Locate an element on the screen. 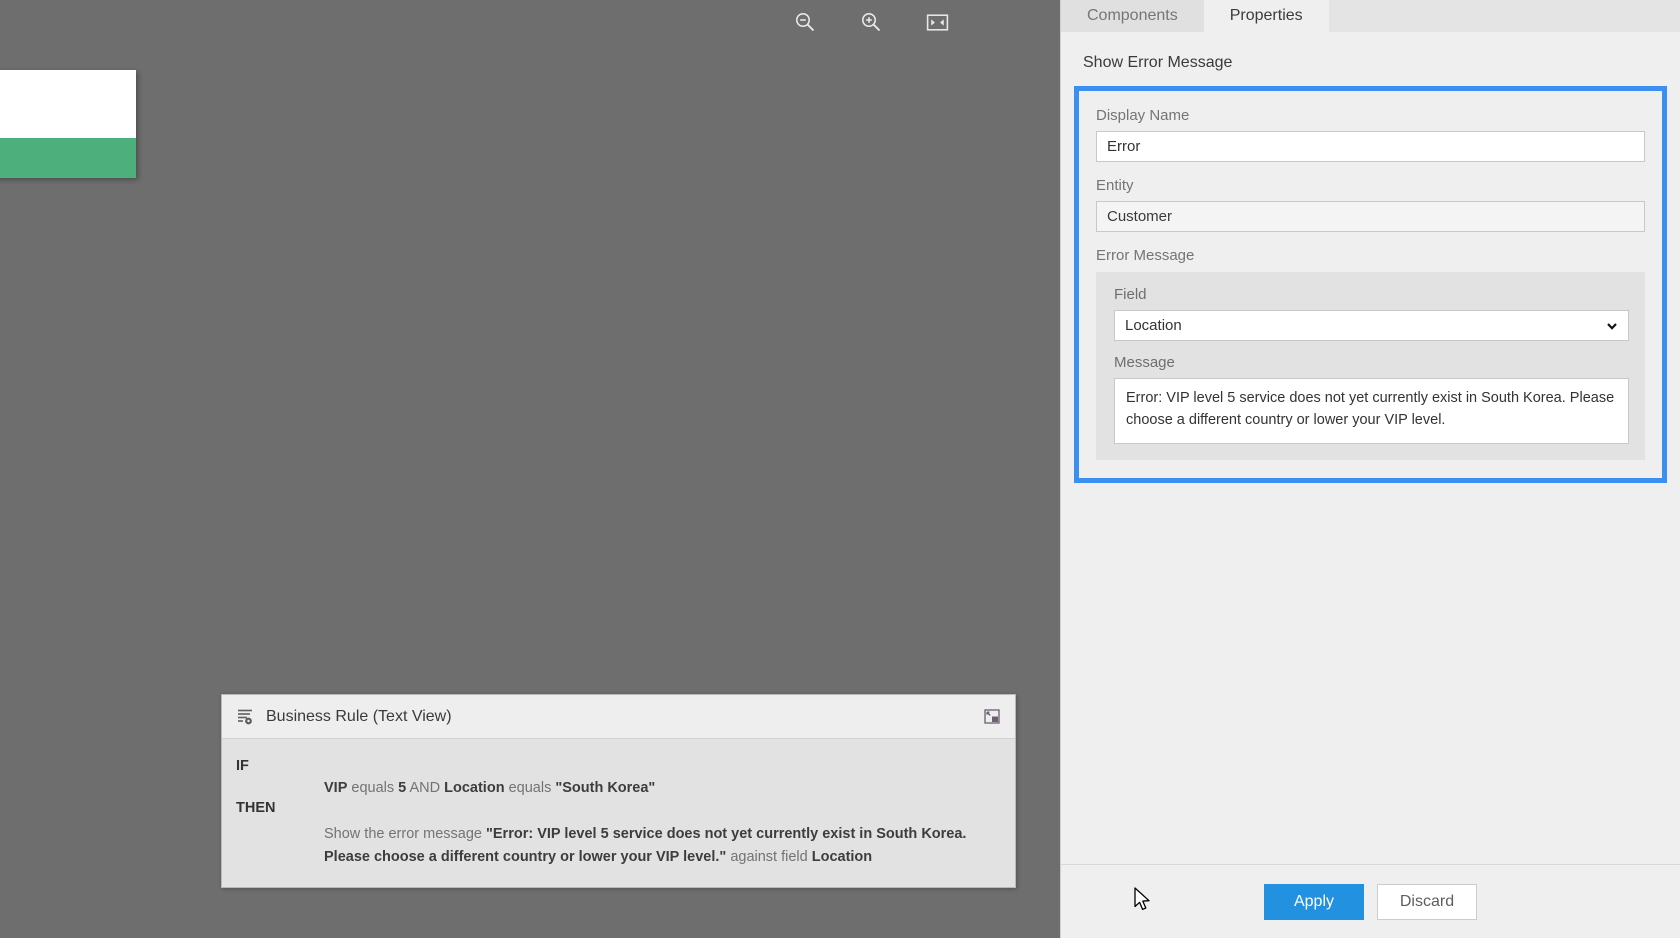 Image resolution: width=1680 pixels, height=938 pixels. rule-condition-field2: Location is located at coordinates (474, 788).